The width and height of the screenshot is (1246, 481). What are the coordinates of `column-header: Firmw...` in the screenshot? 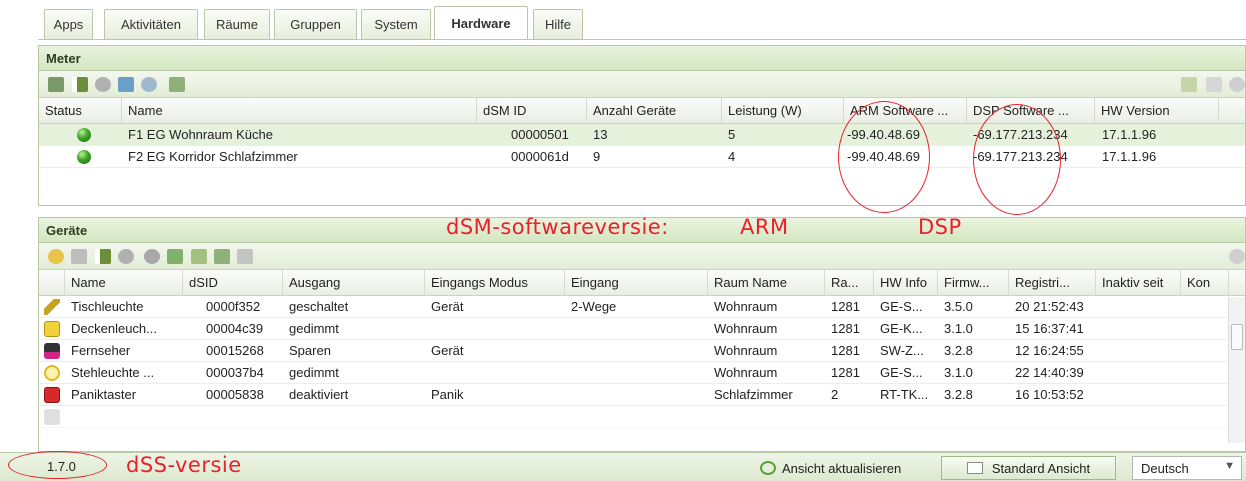 It's located at (973, 283).